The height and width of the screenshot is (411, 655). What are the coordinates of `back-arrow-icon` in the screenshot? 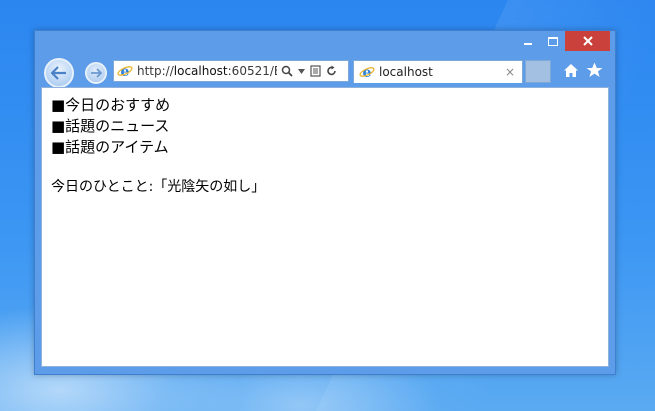 It's located at (58, 73).